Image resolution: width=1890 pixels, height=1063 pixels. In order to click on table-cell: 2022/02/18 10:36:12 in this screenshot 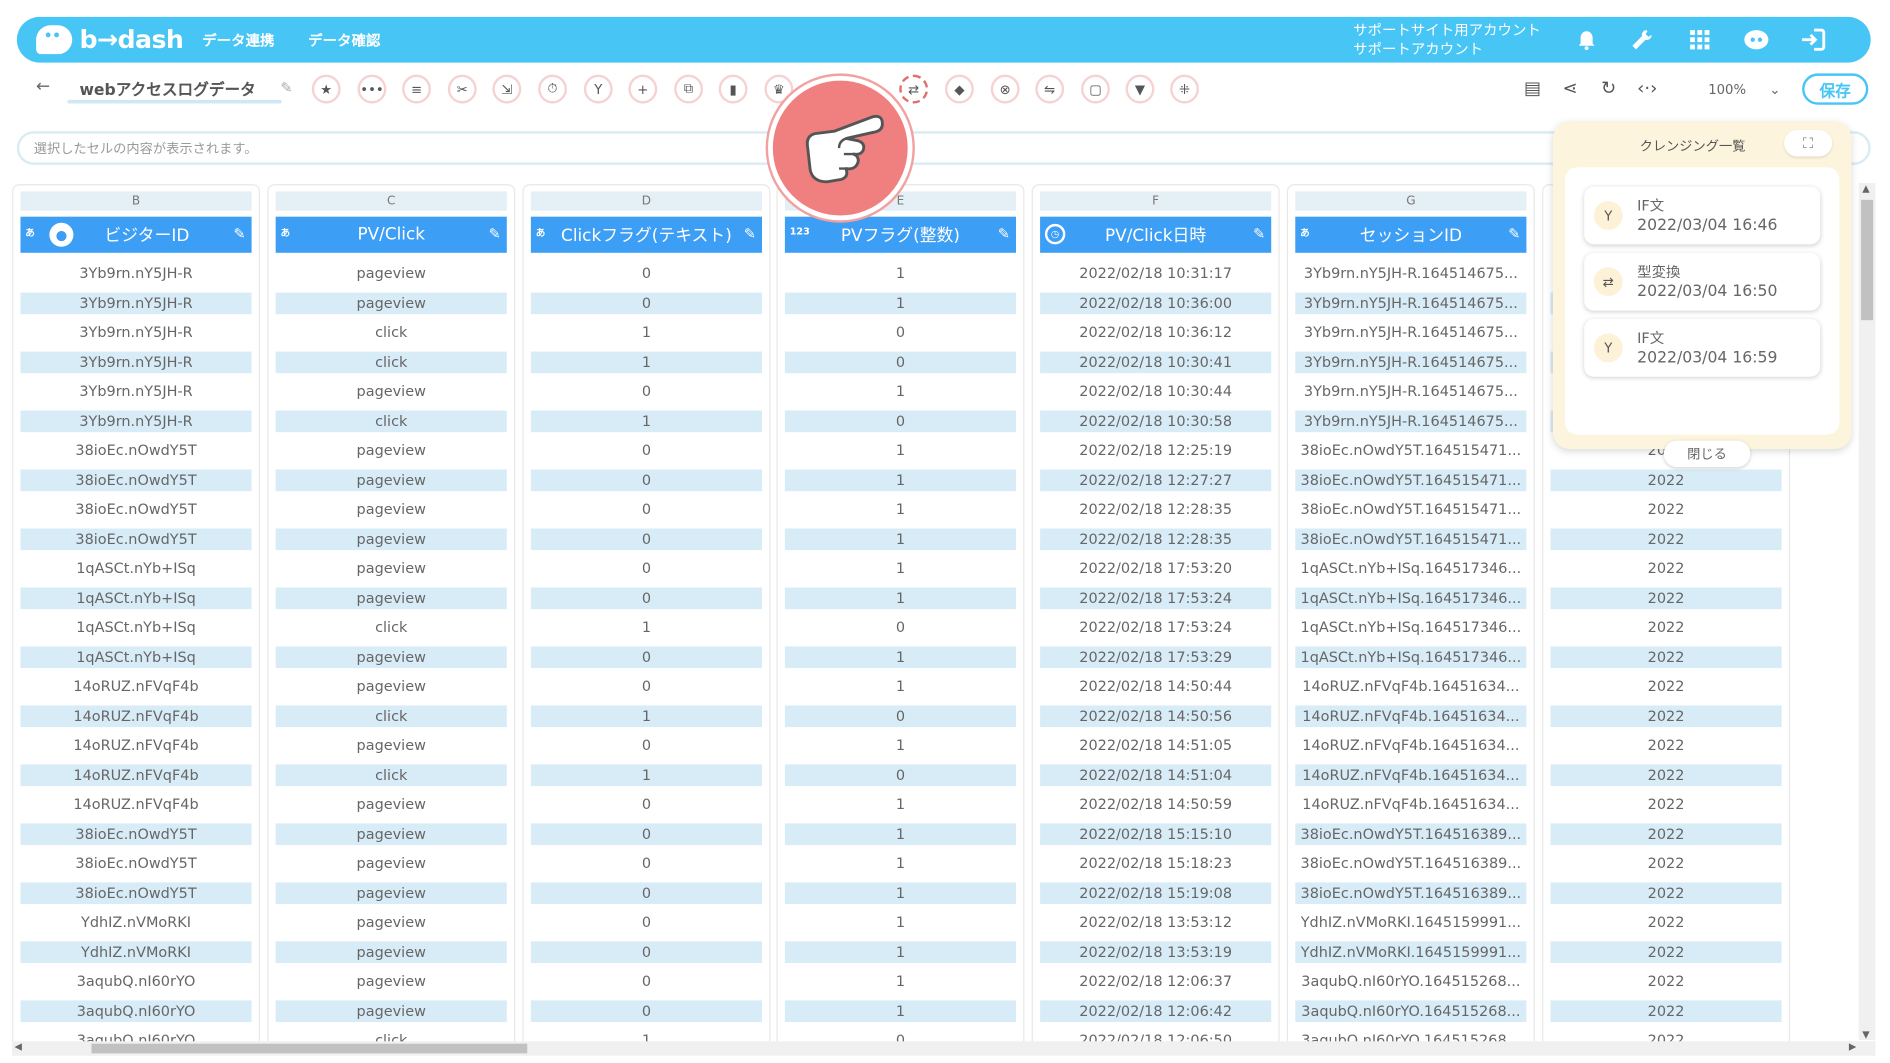, I will do `click(1155, 332)`.